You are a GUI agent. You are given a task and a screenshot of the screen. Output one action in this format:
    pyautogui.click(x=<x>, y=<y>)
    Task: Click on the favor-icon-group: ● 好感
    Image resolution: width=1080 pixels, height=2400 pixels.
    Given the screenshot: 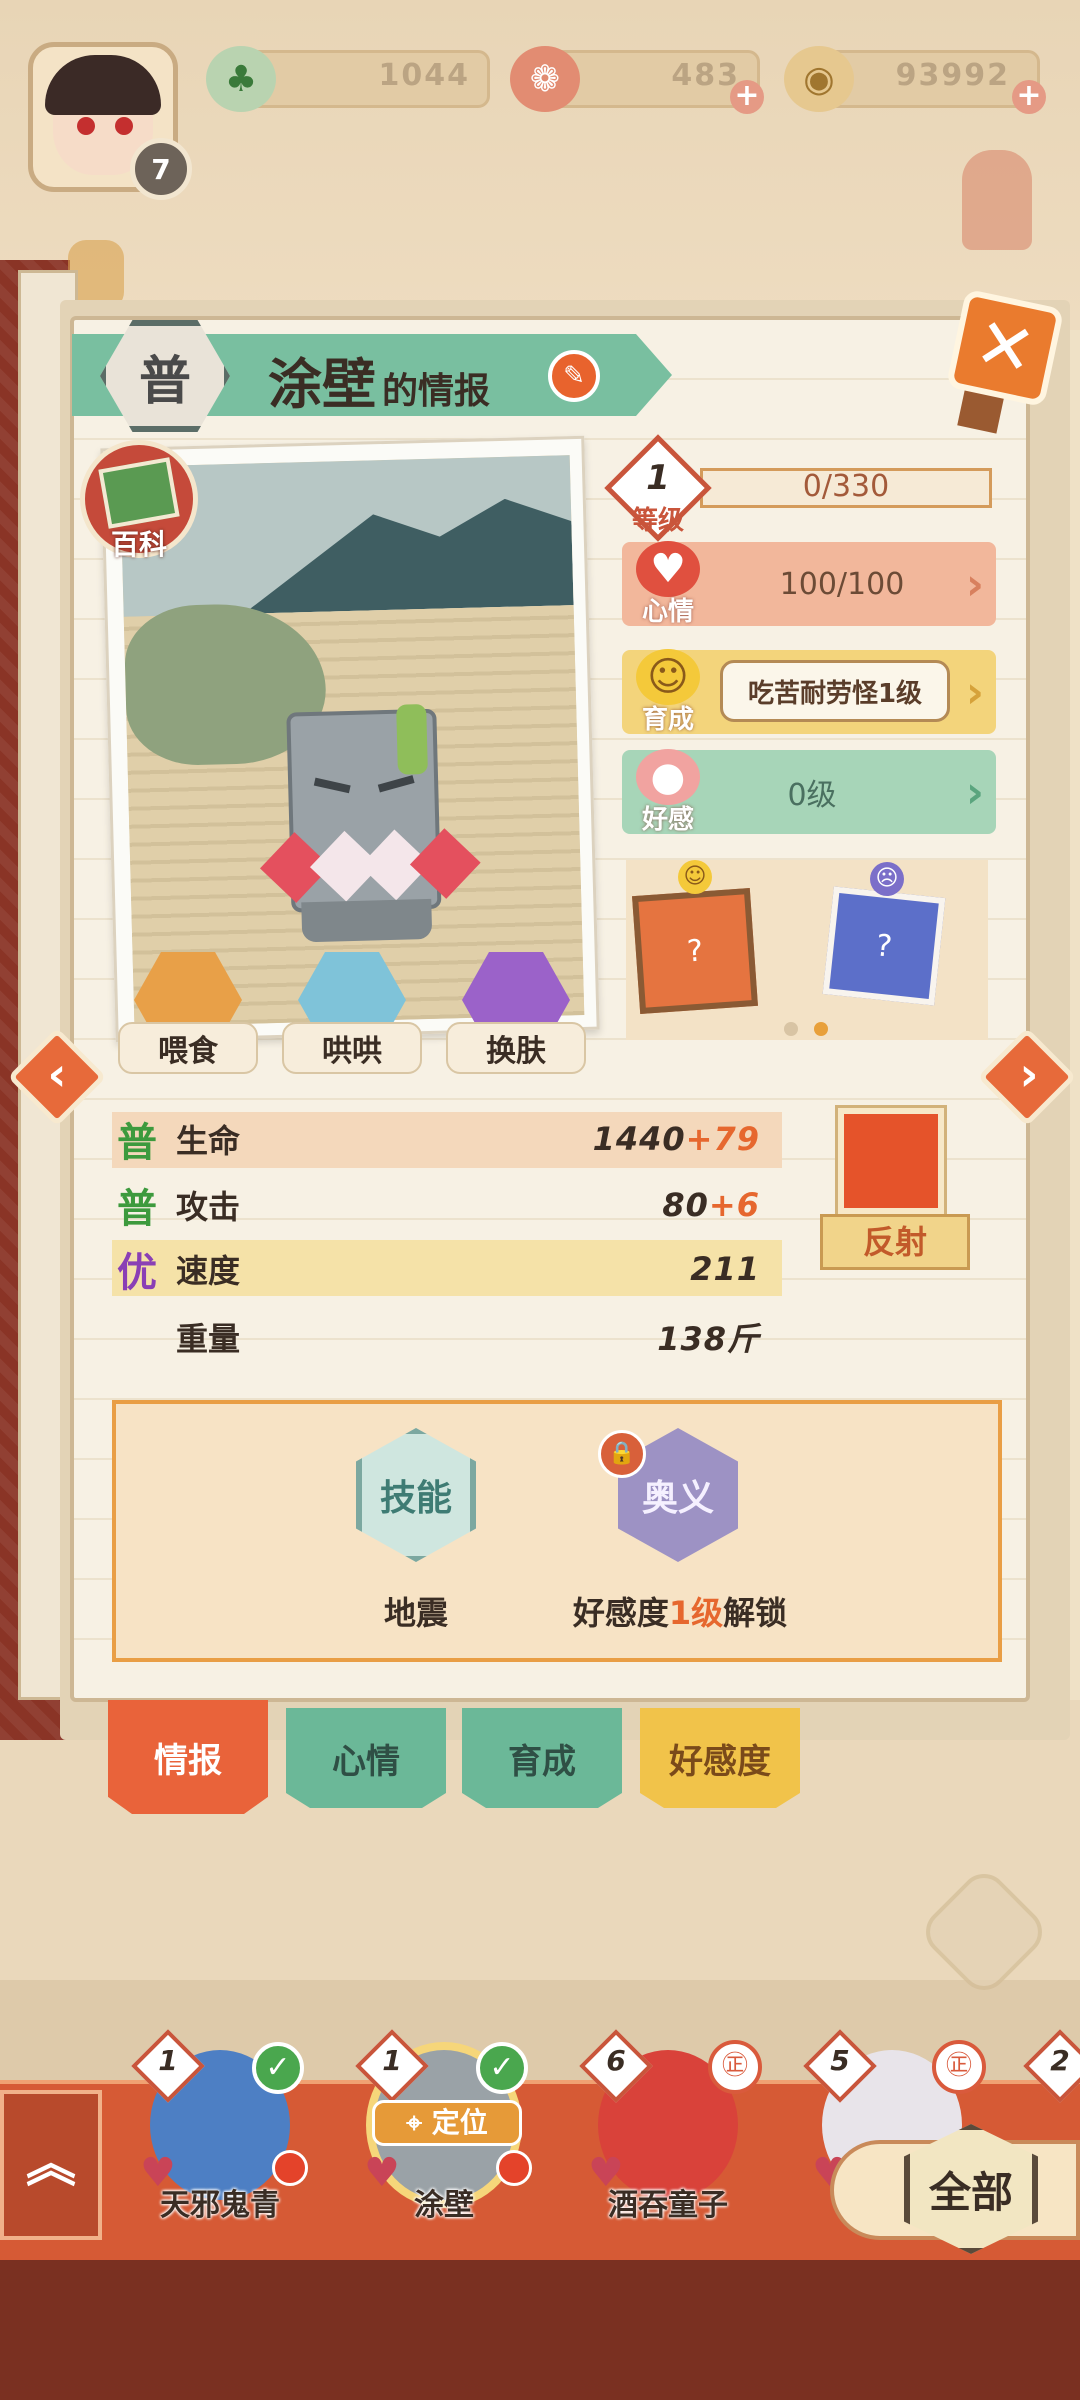 What is the action you would take?
    pyautogui.click(x=668, y=792)
    